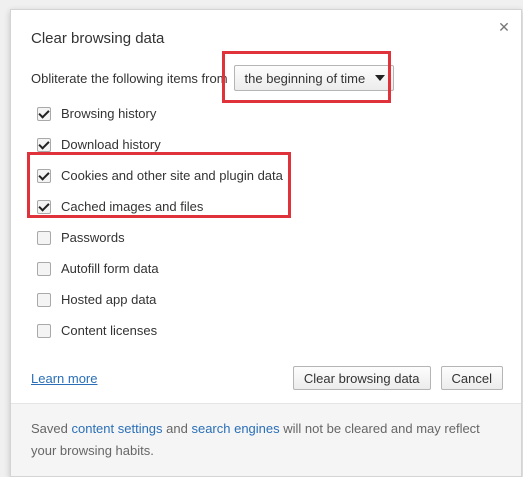 This screenshot has height=477, width=523. Describe the element at coordinates (129, 78) in the screenshot. I see `obliterate-label: Obliterate the following items from` at that location.